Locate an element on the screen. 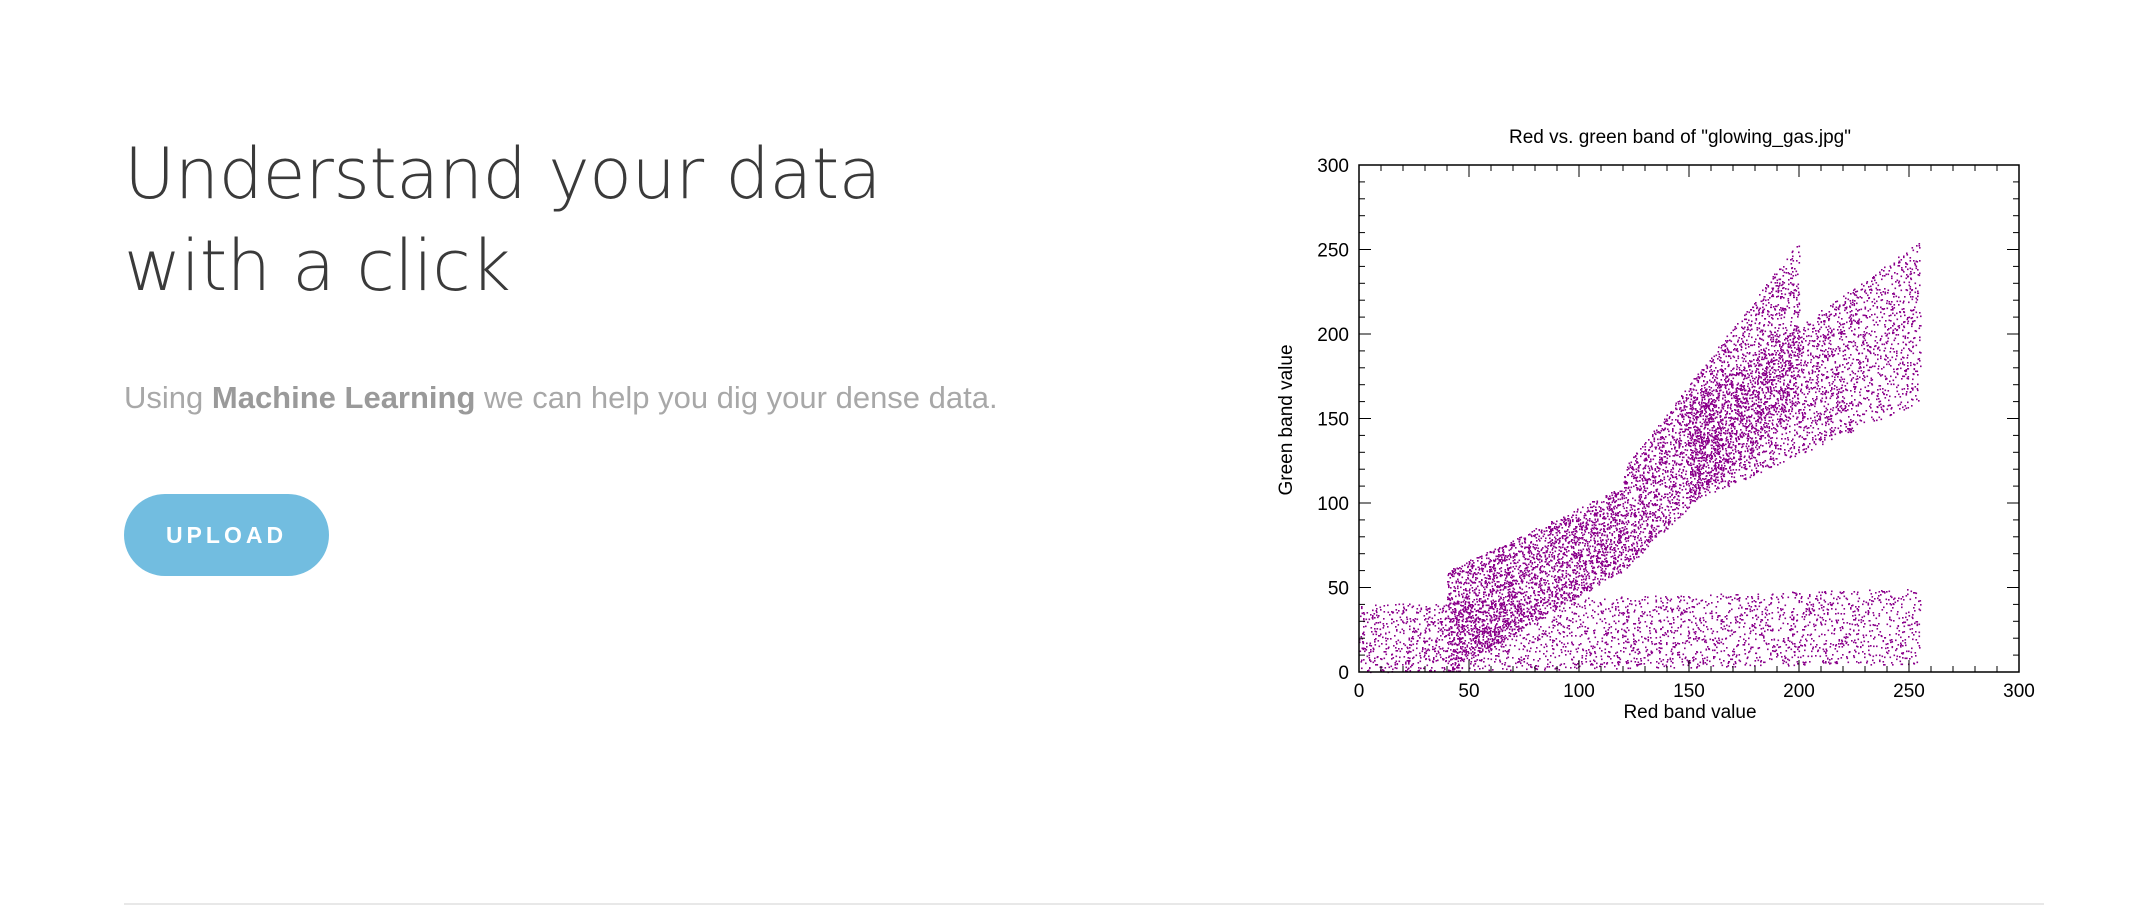  divider is located at coordinates (1084, 904).